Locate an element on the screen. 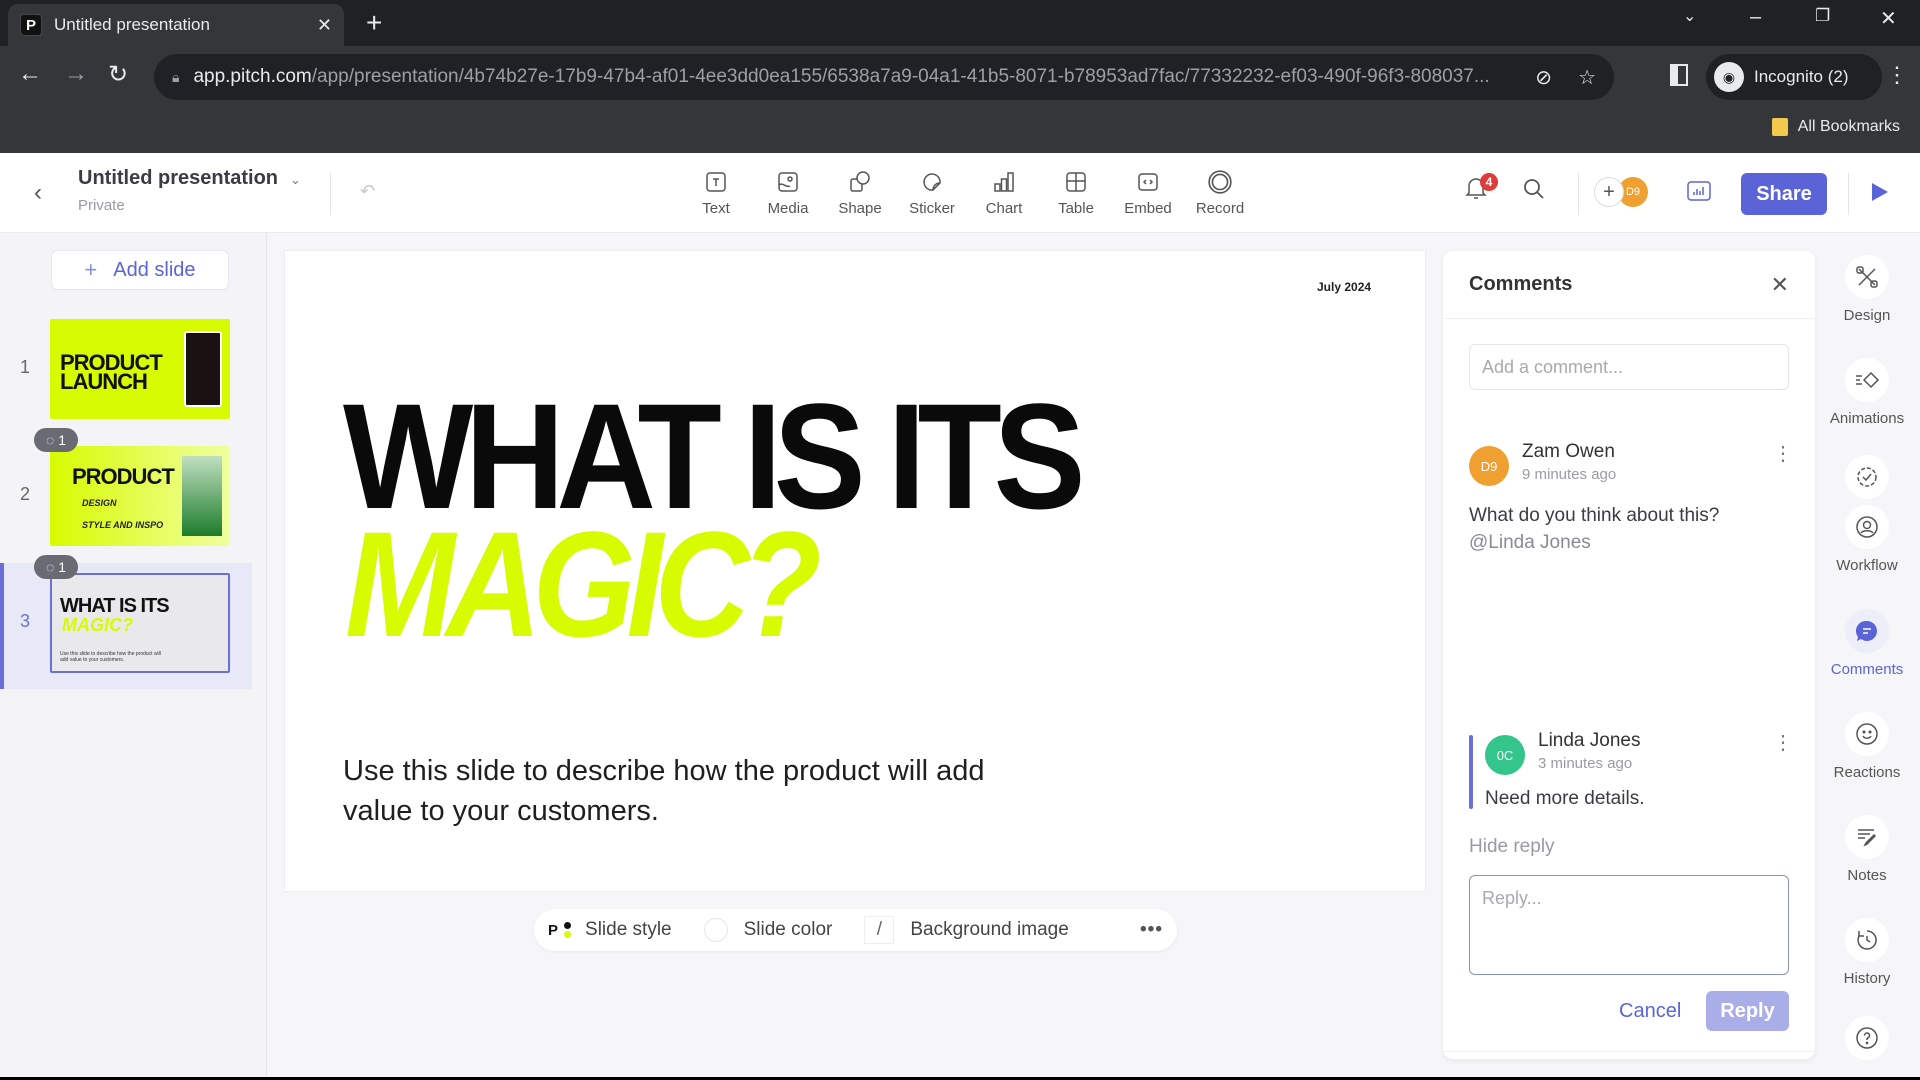  new-tab-icon: + is located at coordinates (374, 23).